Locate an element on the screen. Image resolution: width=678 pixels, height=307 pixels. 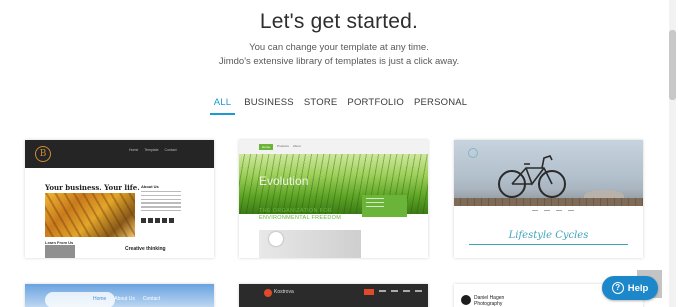
tab-all: ALL is located at coordinates (222, 105).